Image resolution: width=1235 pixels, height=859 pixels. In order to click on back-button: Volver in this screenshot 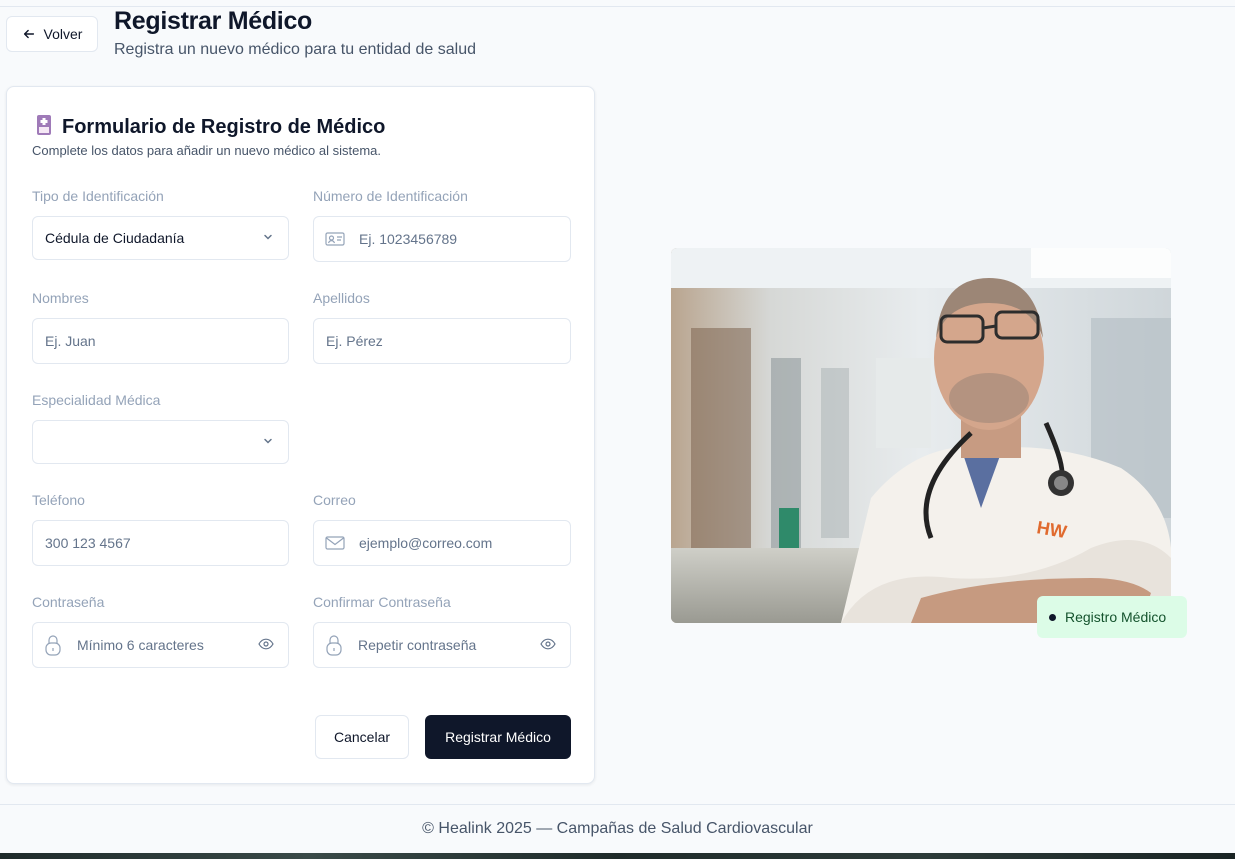, I will do `click(52, 34)`.